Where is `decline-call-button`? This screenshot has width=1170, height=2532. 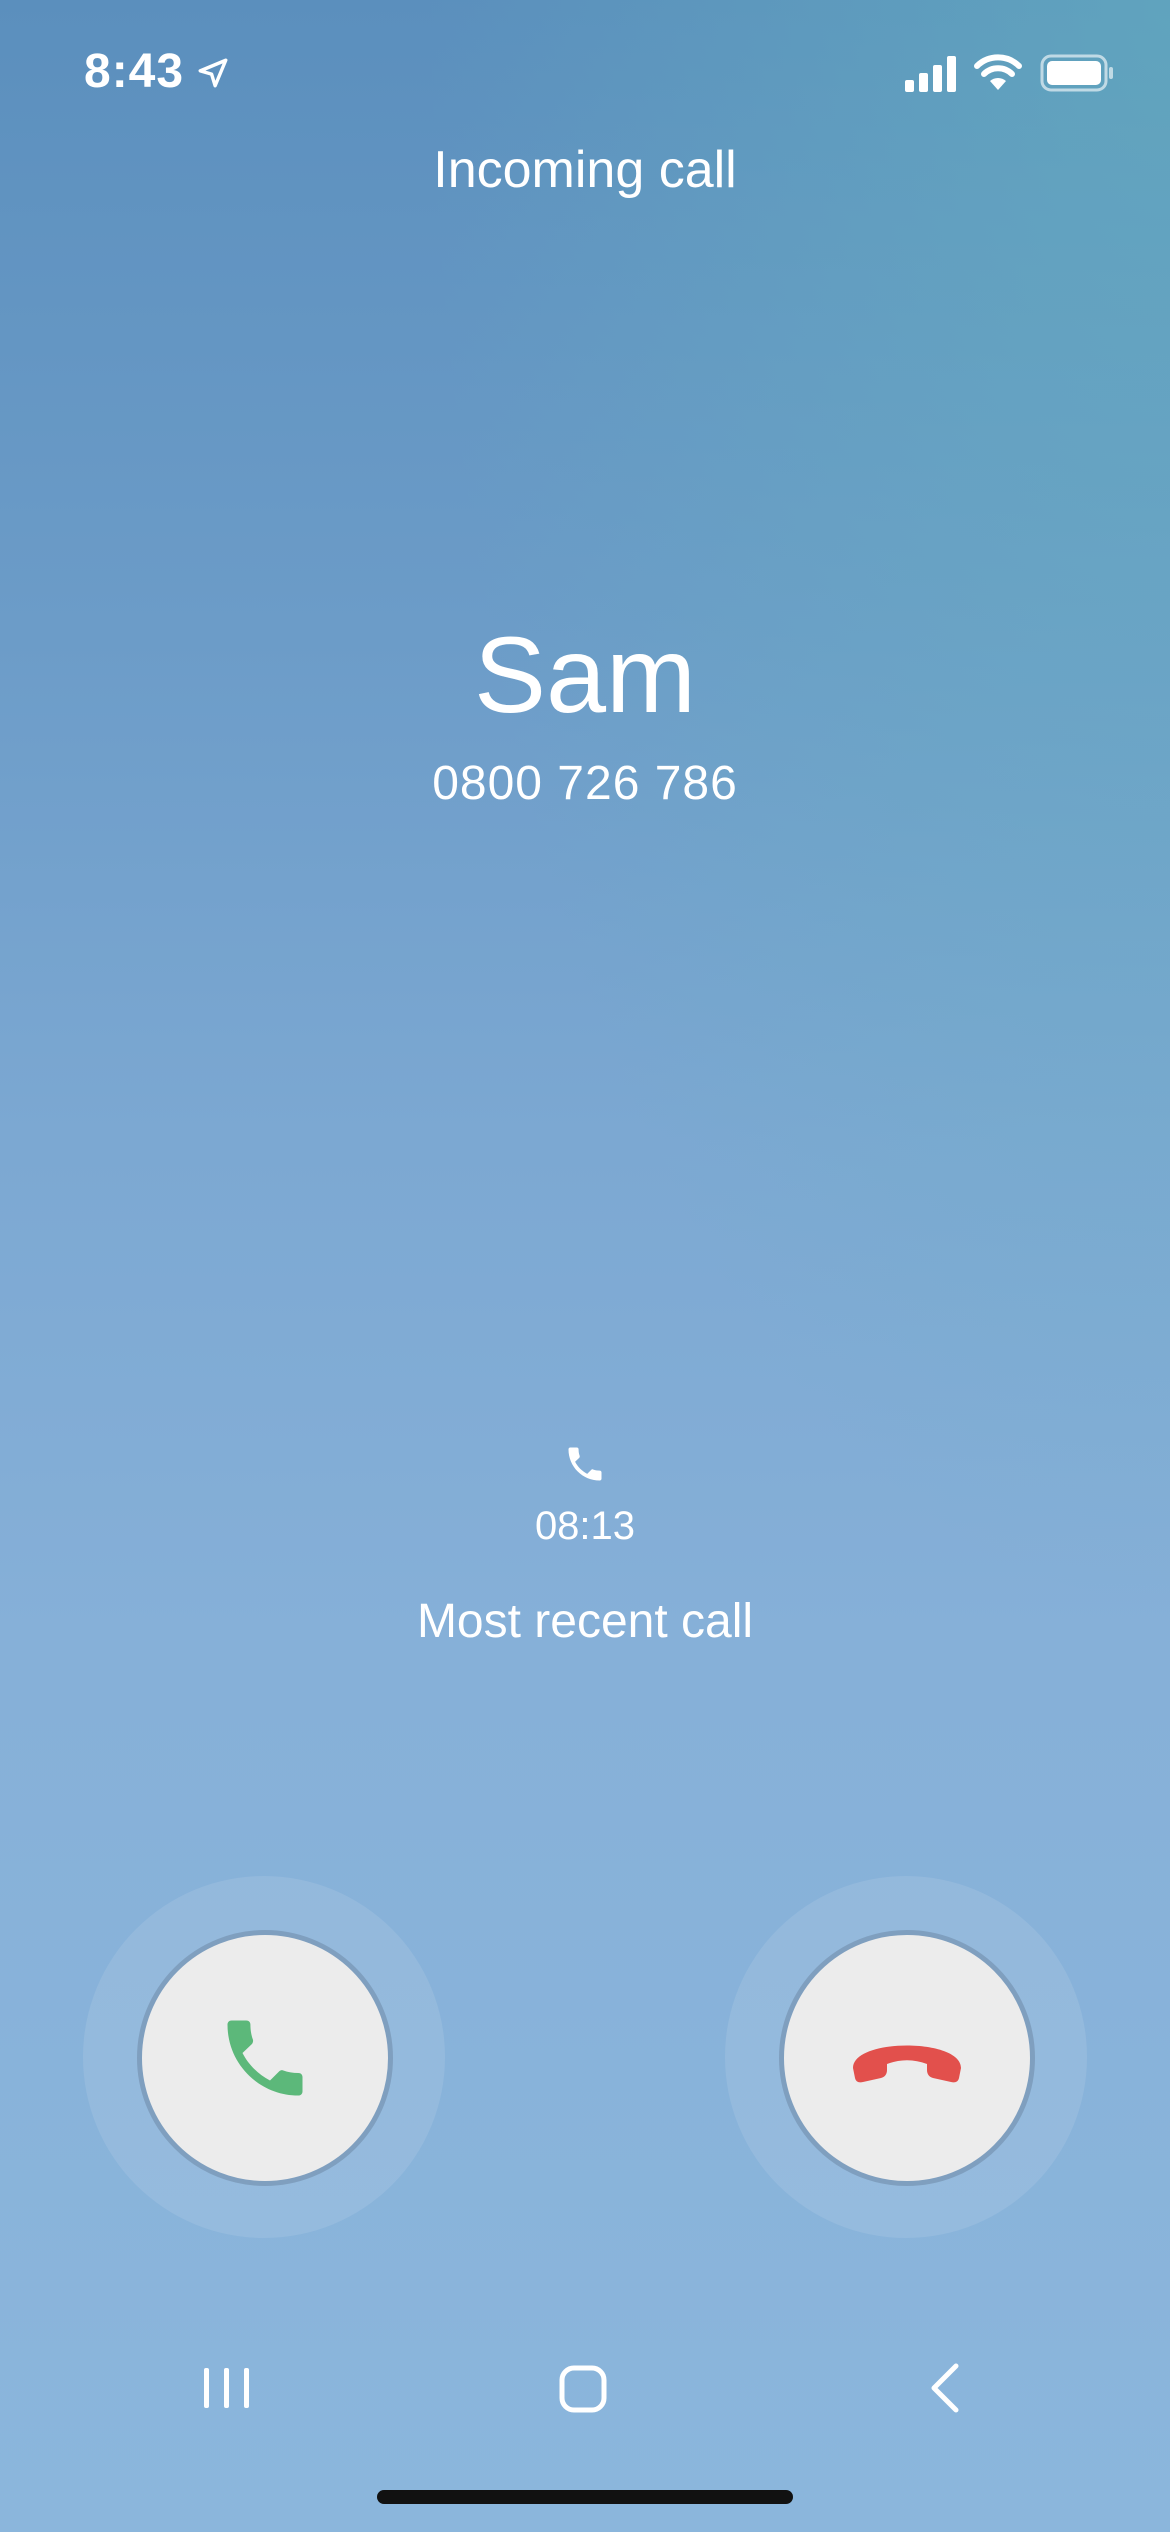 decline-call-button is located at coordinates (907, 2058).